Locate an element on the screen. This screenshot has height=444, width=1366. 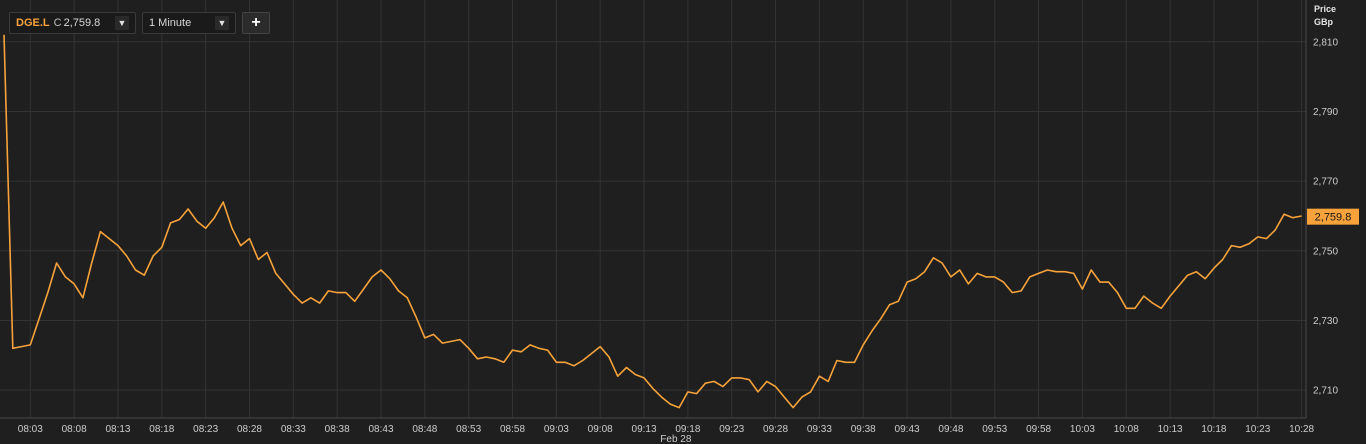
x-tick-label: 10:18 is located at coordinates (1213, 429).